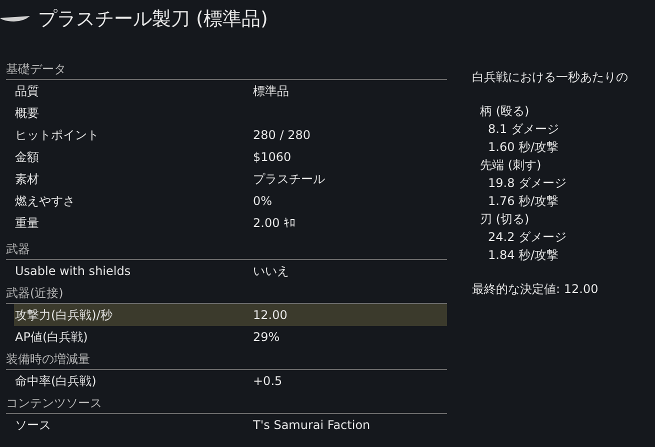  I want to click on stat-row: 攻撃力(白兵戦)/秒 12.00, so click(230, 315).